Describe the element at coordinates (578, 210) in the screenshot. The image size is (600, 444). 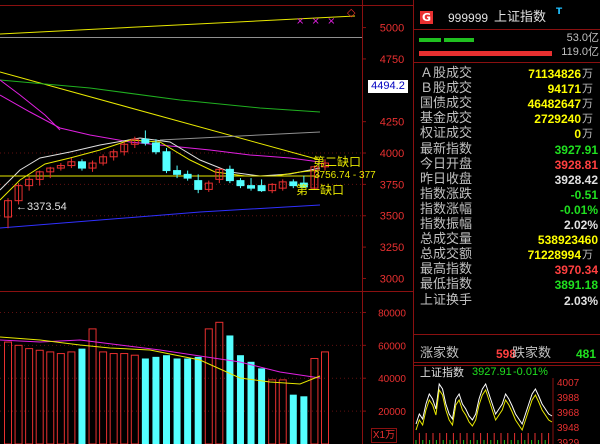
I see `stat-value: -0.01%` at that location.